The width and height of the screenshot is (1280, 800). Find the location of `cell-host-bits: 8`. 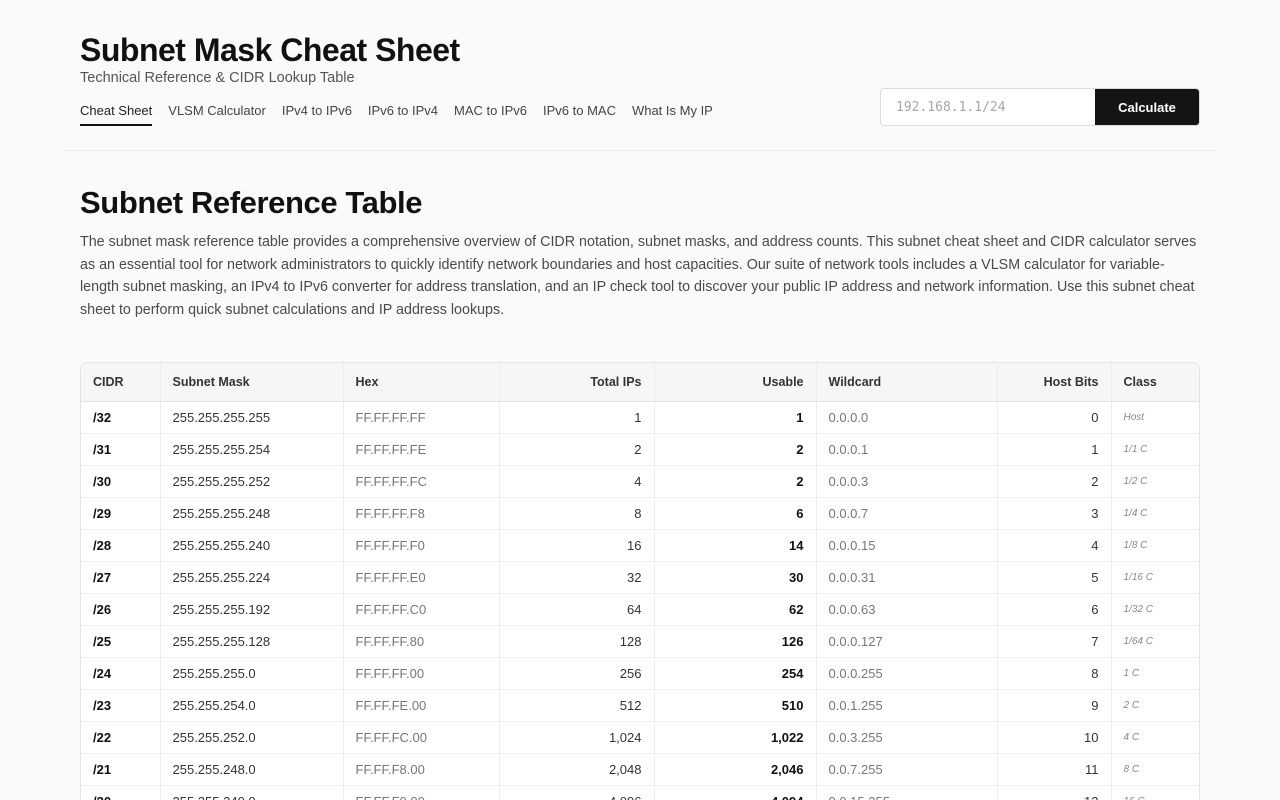

cell-host-bits: 8 is located at coordinates (1054, 674).